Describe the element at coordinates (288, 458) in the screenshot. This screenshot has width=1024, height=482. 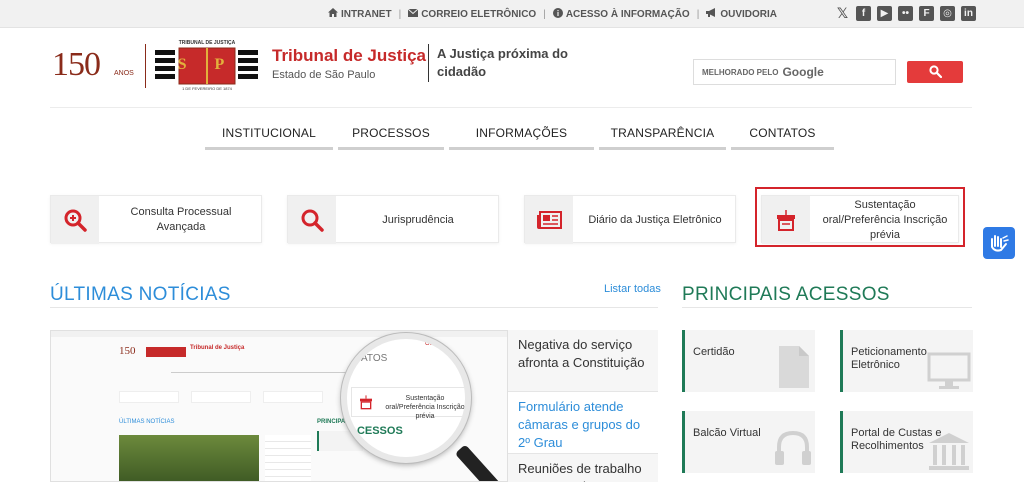
I see `mini-text-lines` at that location.